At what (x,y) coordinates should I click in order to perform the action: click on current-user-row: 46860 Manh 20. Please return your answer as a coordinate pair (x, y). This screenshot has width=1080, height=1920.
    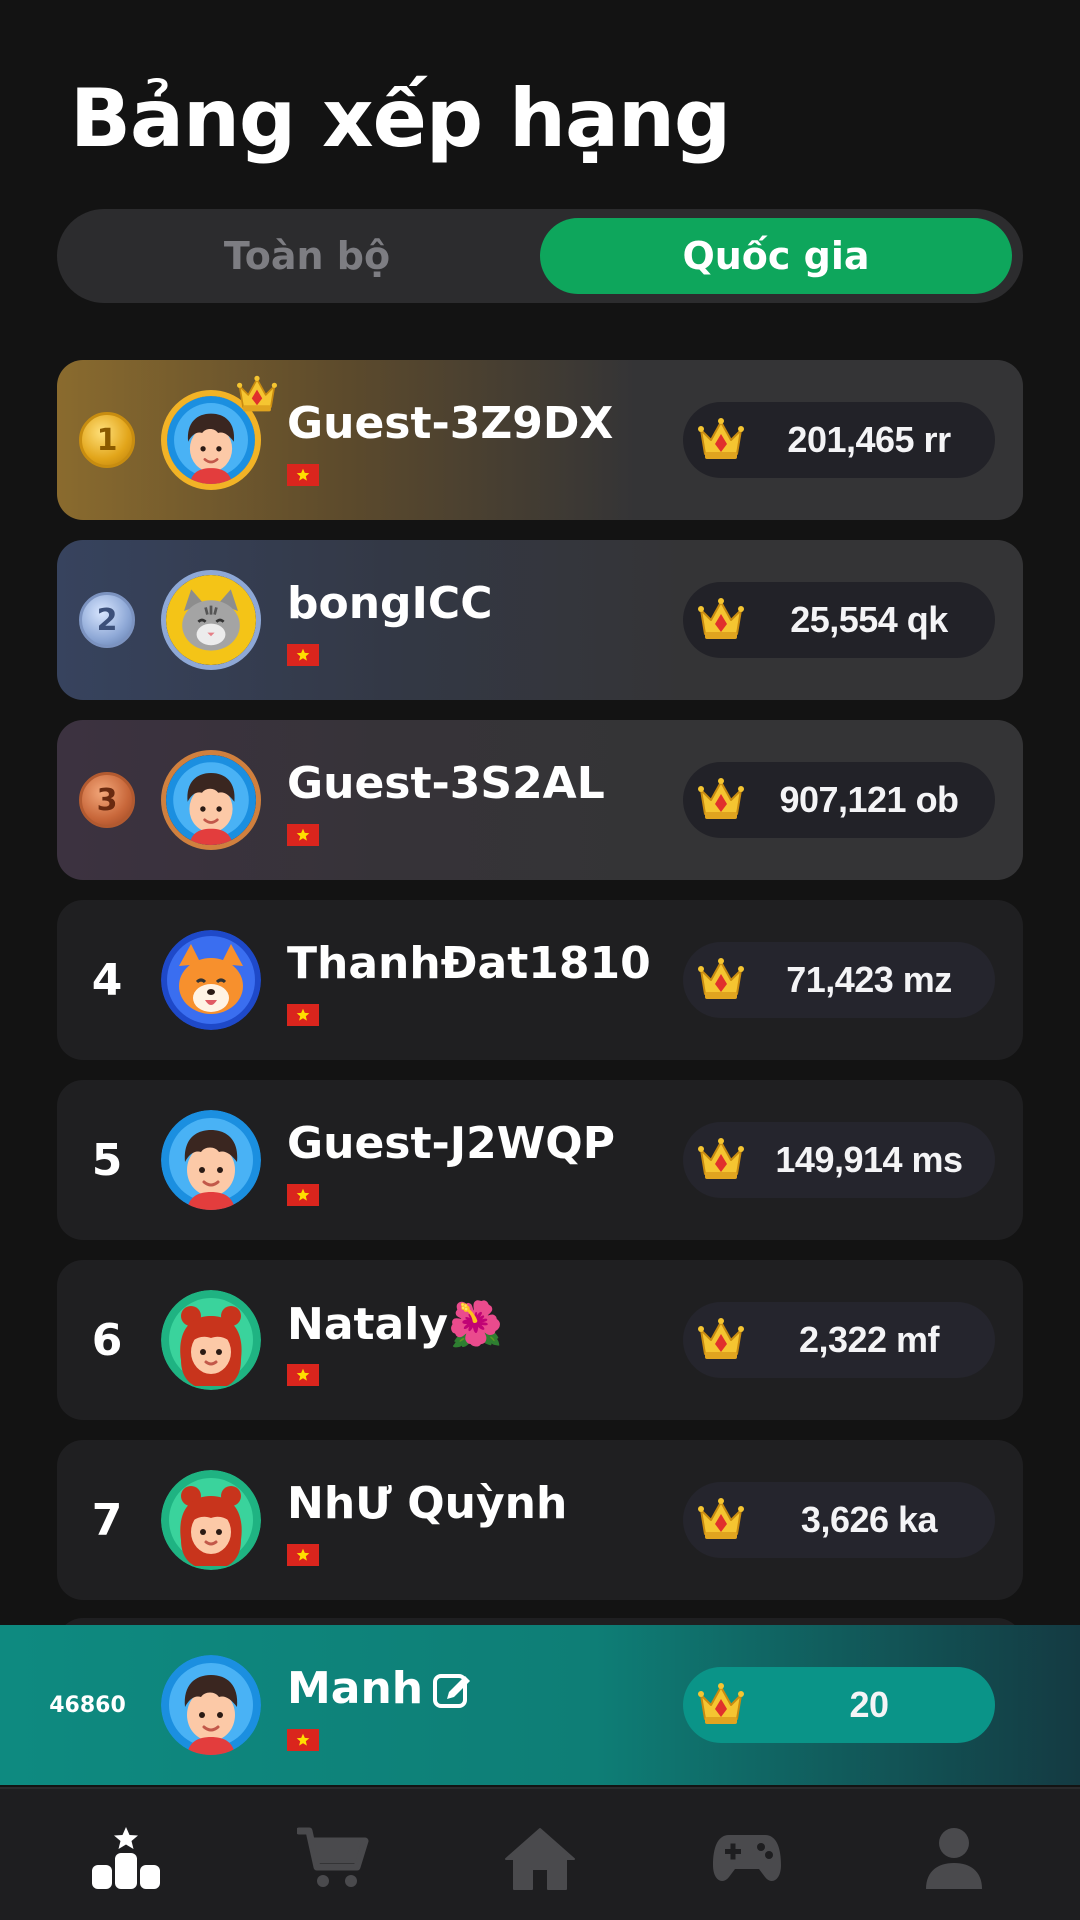
    Looking at the image, I should click on (540, 1705).